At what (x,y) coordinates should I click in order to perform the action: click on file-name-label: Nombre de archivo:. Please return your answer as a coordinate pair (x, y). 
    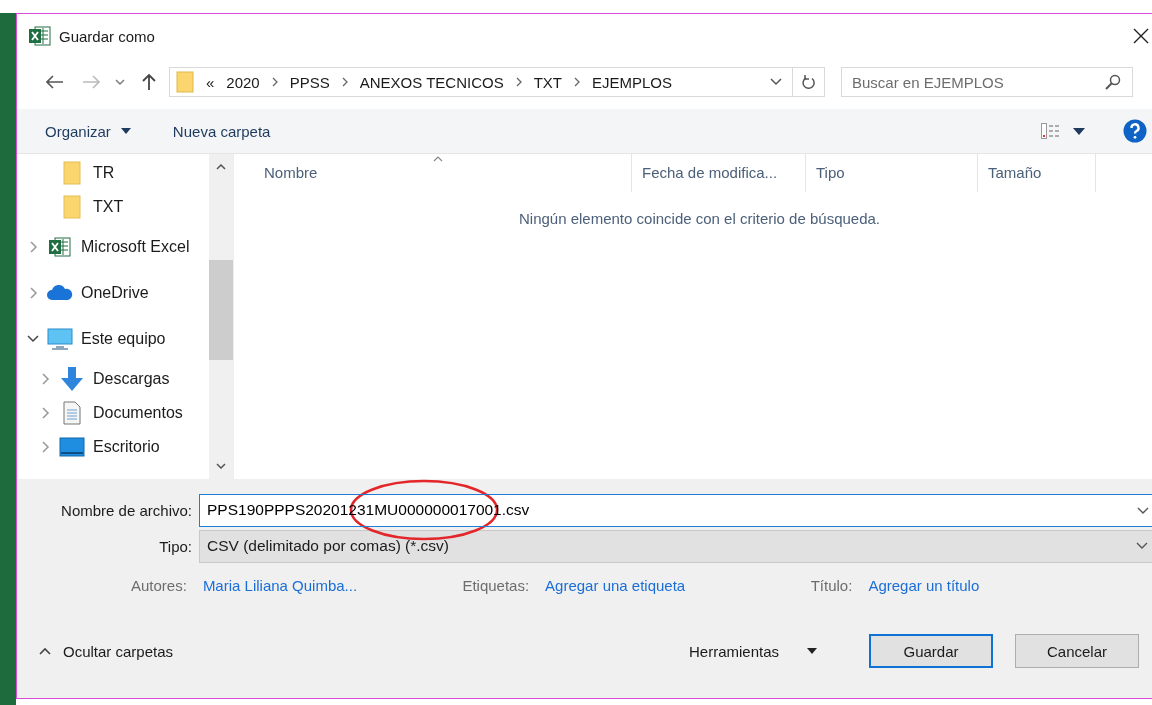
    Looking at the image, I should click on (126, 510).